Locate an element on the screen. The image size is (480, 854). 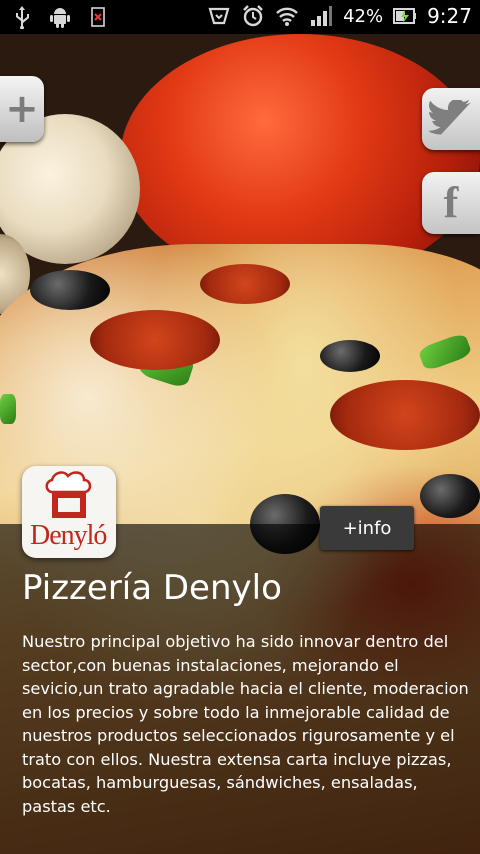
alarm-icon is located at coordinates (253, 16).